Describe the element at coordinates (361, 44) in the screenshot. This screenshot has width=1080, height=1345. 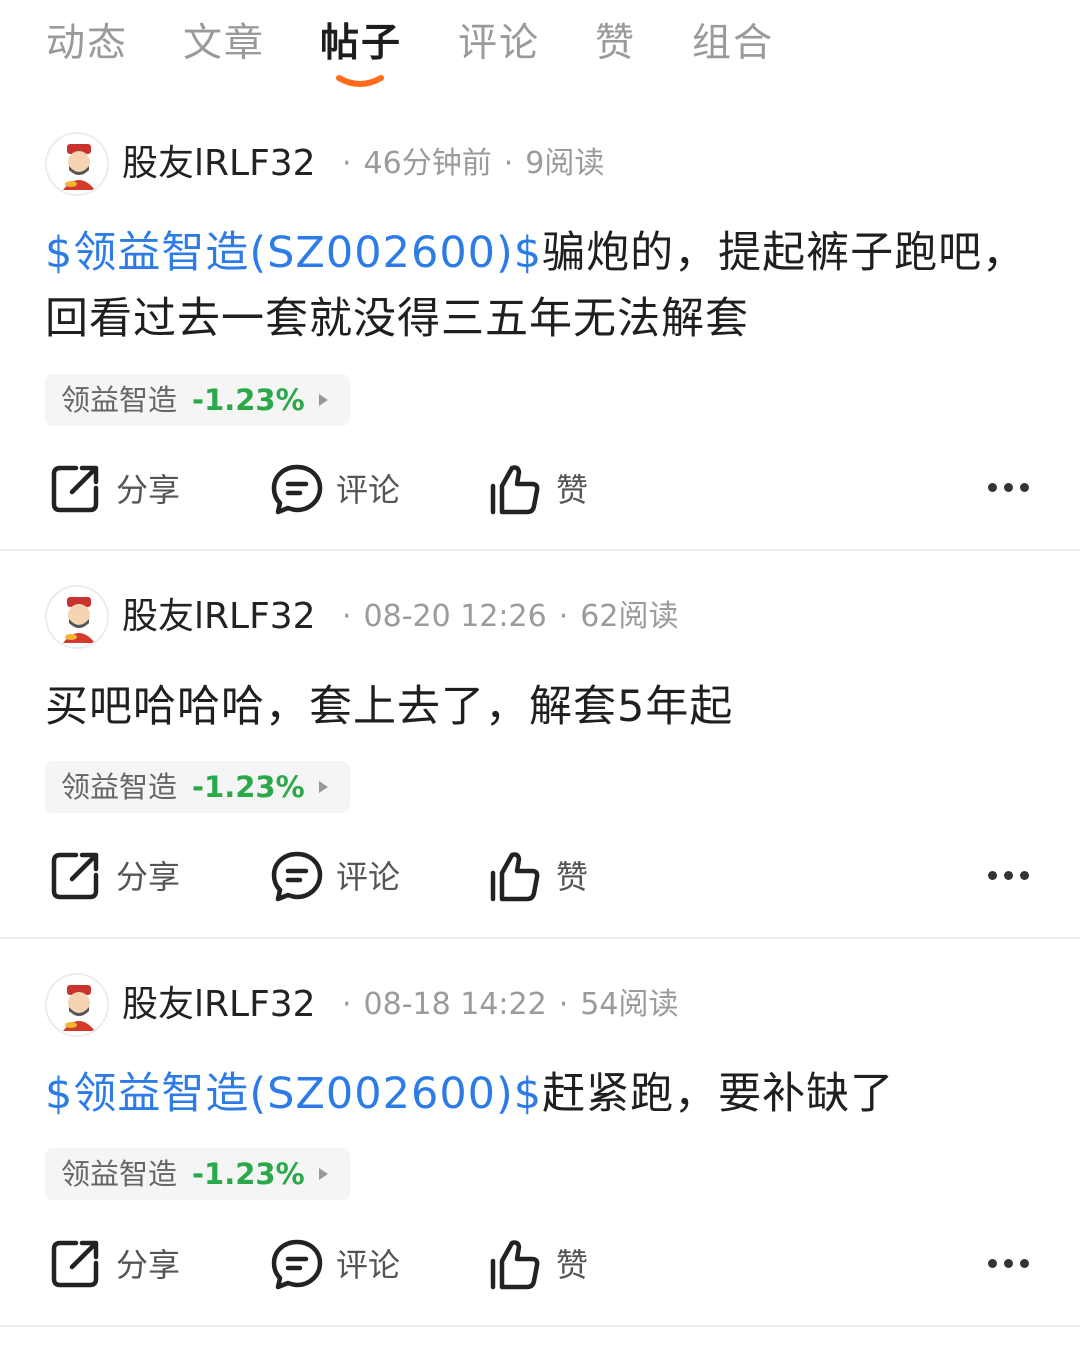
I see `tab-posts: 帖子` at that location.